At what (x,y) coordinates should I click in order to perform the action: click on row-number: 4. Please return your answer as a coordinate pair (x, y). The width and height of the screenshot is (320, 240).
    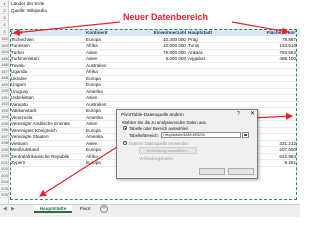
    Looking at the image, I should click on (4, 25).